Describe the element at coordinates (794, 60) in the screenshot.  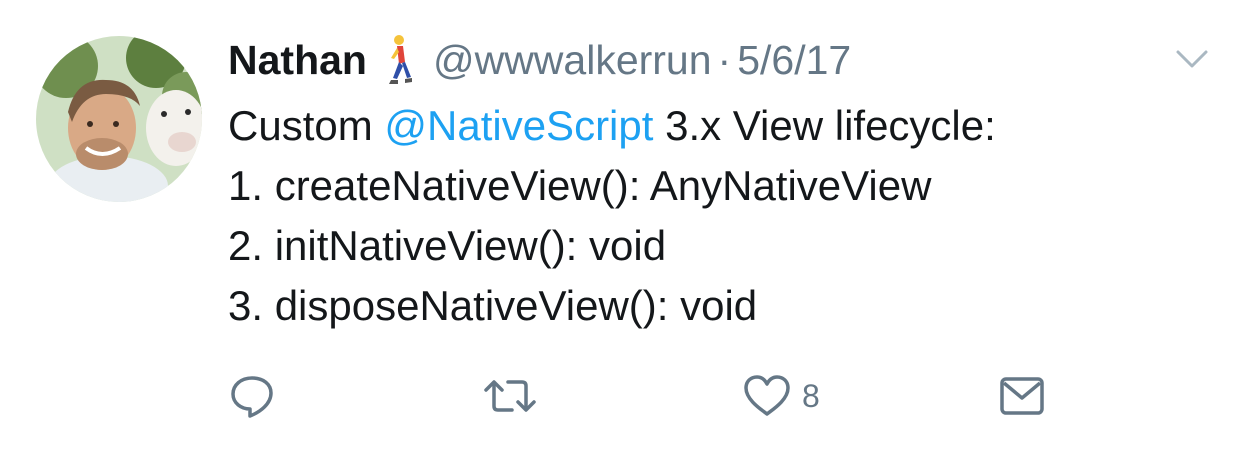
I see `tweet-date: 5/6/17` at that location.